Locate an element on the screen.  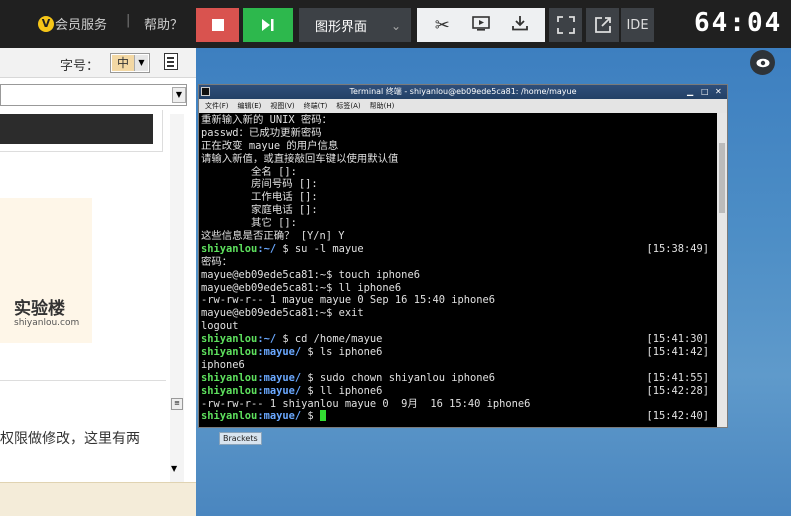
close-icon: ✕ is located at coordinates (718, 92).